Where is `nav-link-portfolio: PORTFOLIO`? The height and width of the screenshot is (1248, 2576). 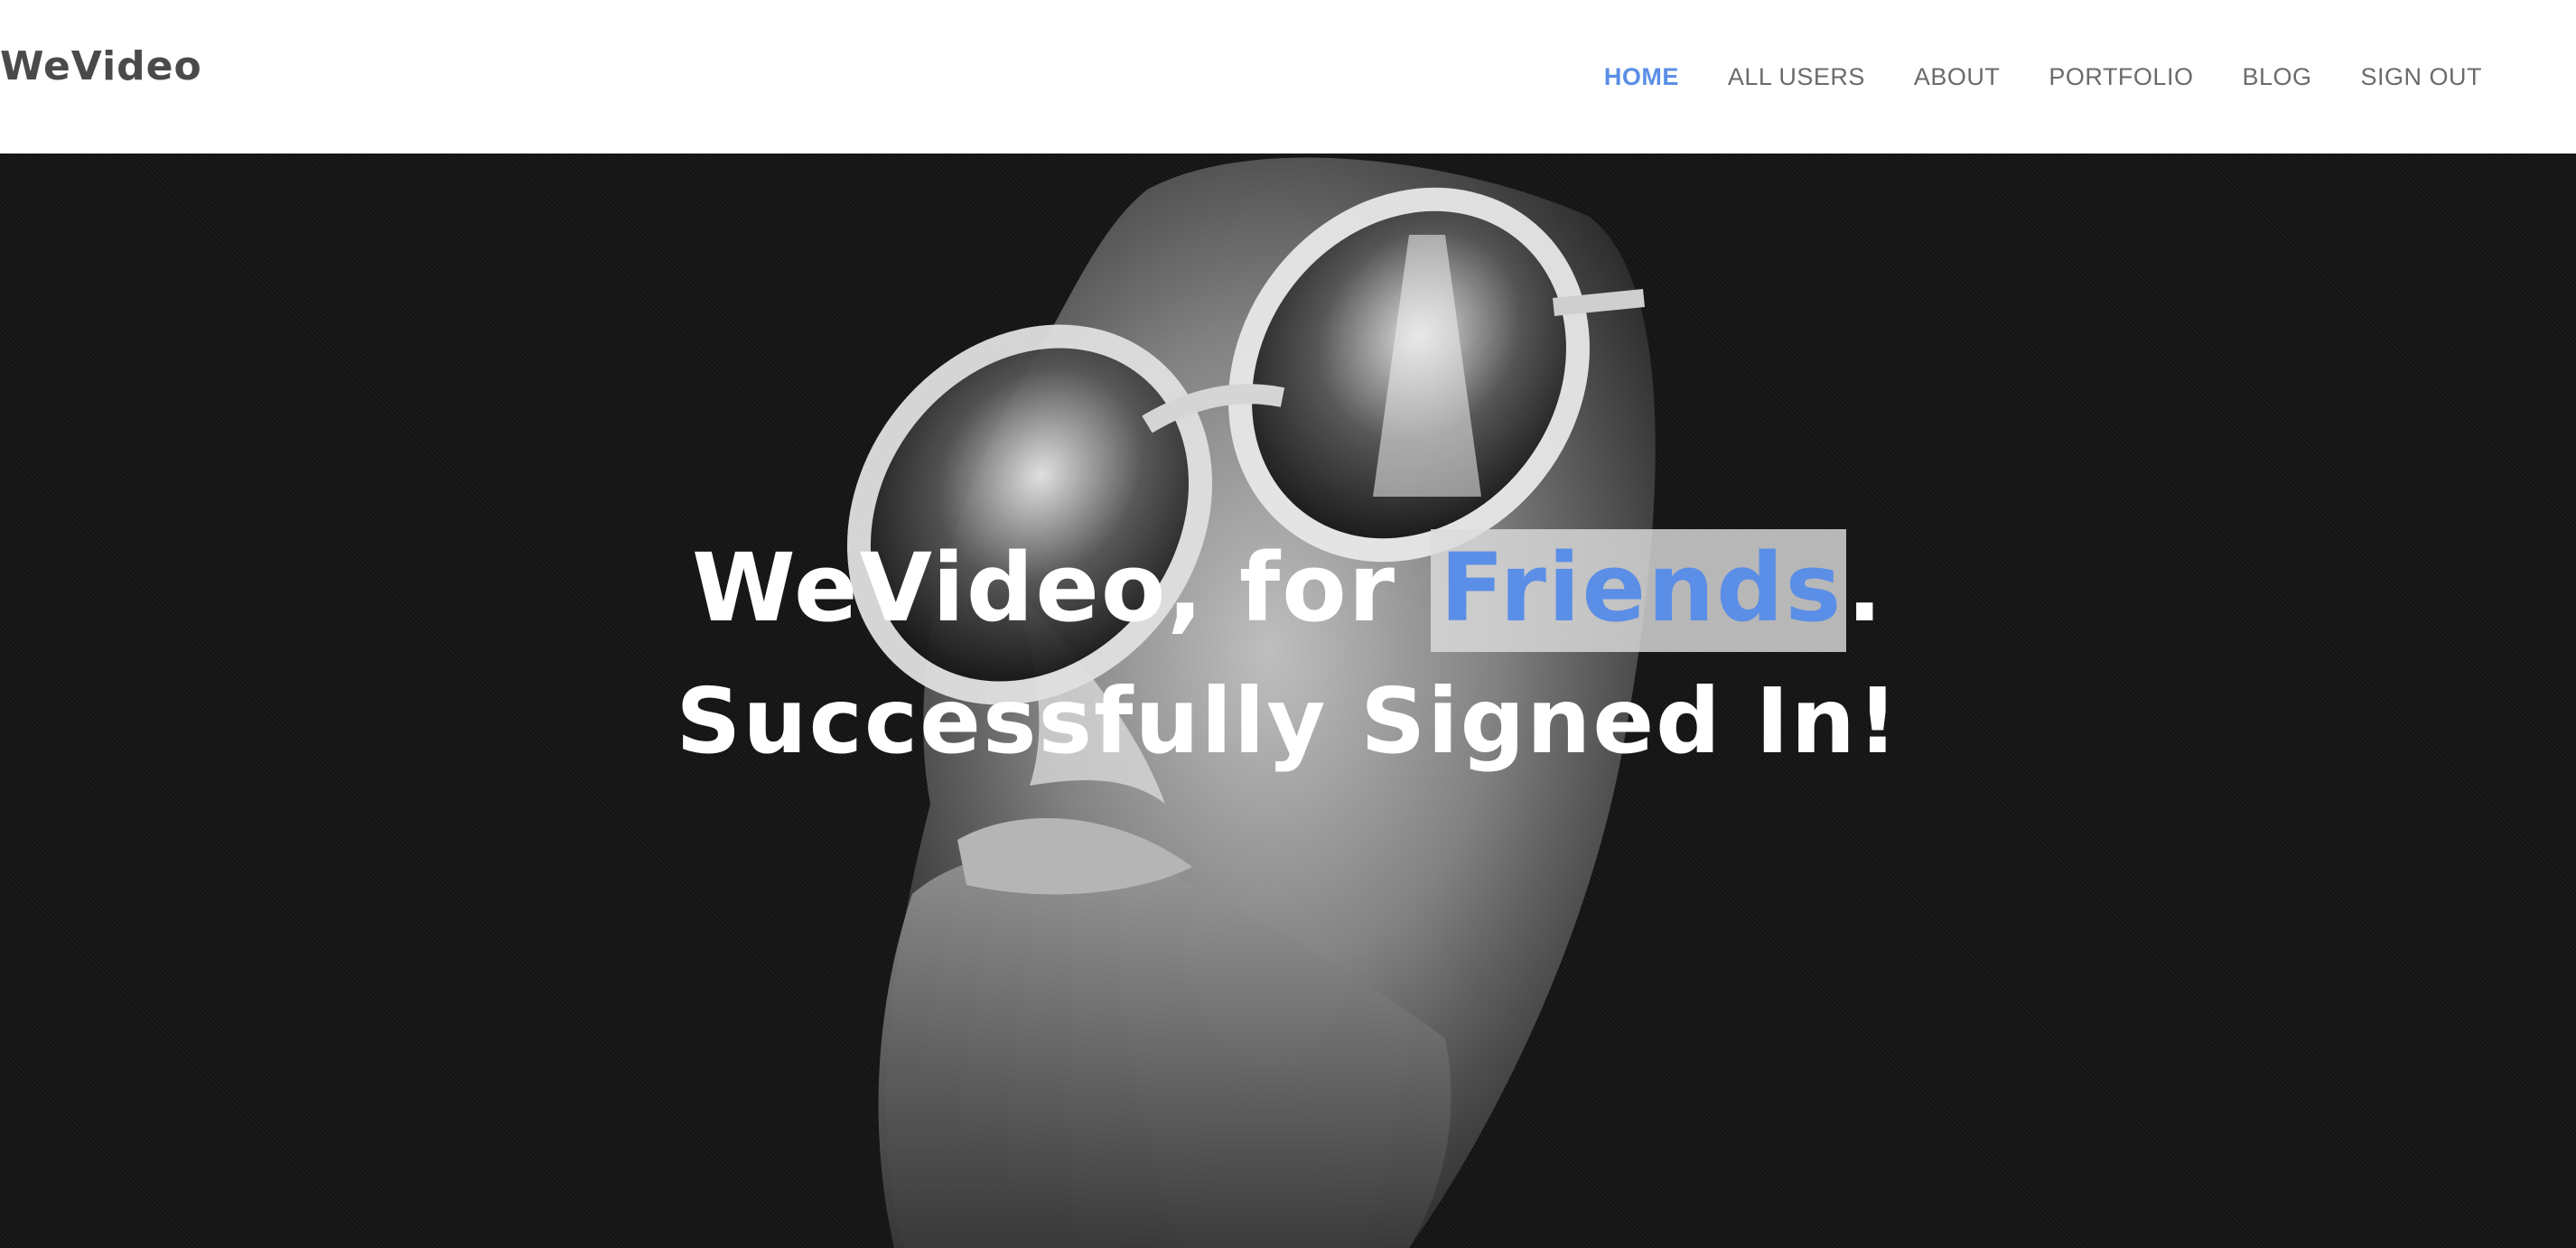
nav-link-portfolio: PORTFOLIO is located at coordinates (2121, 76).